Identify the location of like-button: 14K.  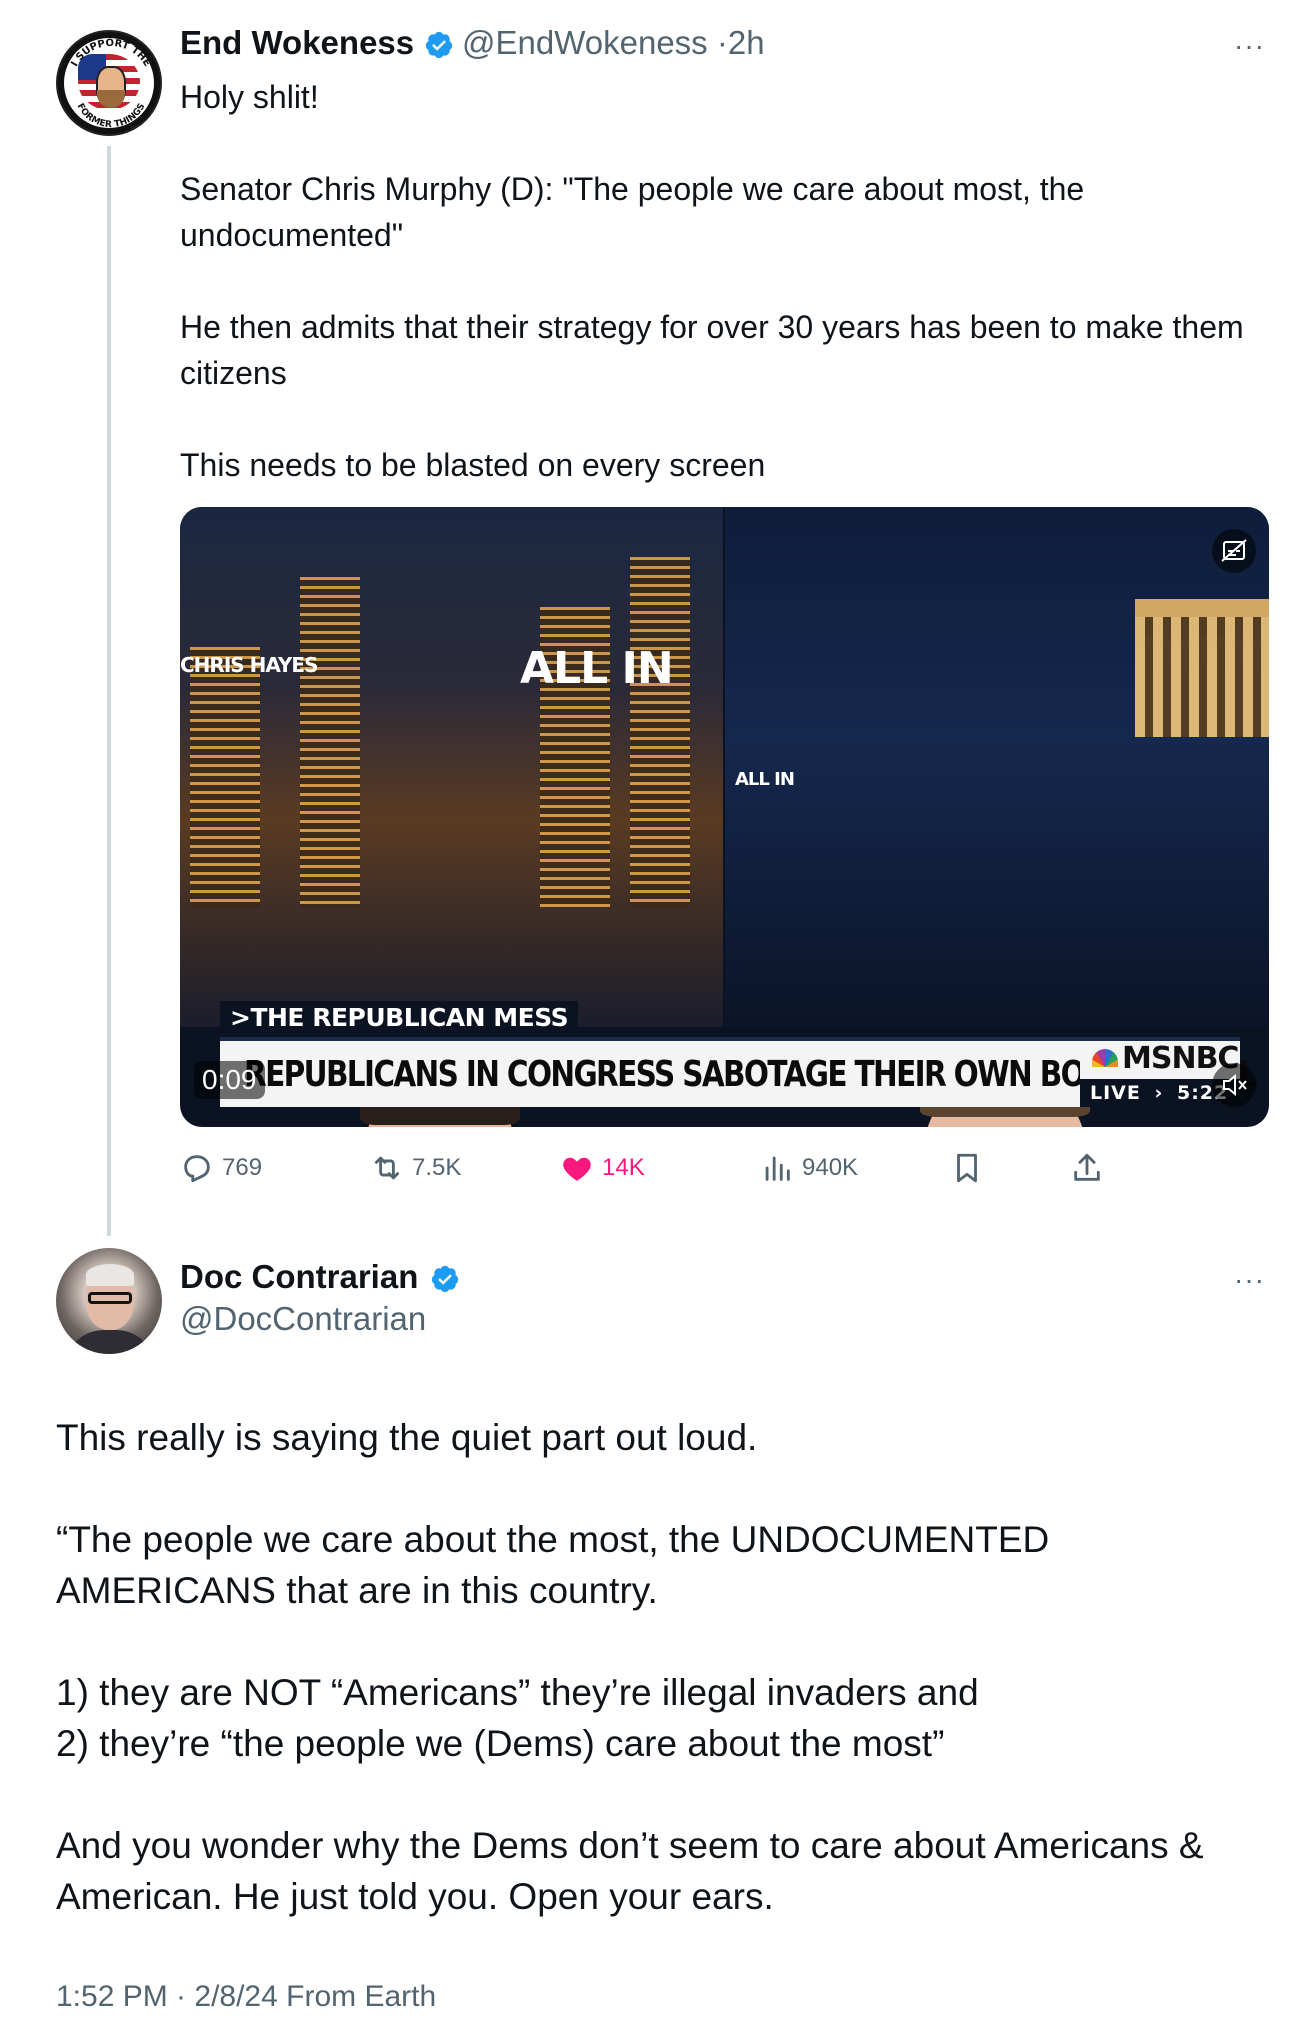
(602, 1168).